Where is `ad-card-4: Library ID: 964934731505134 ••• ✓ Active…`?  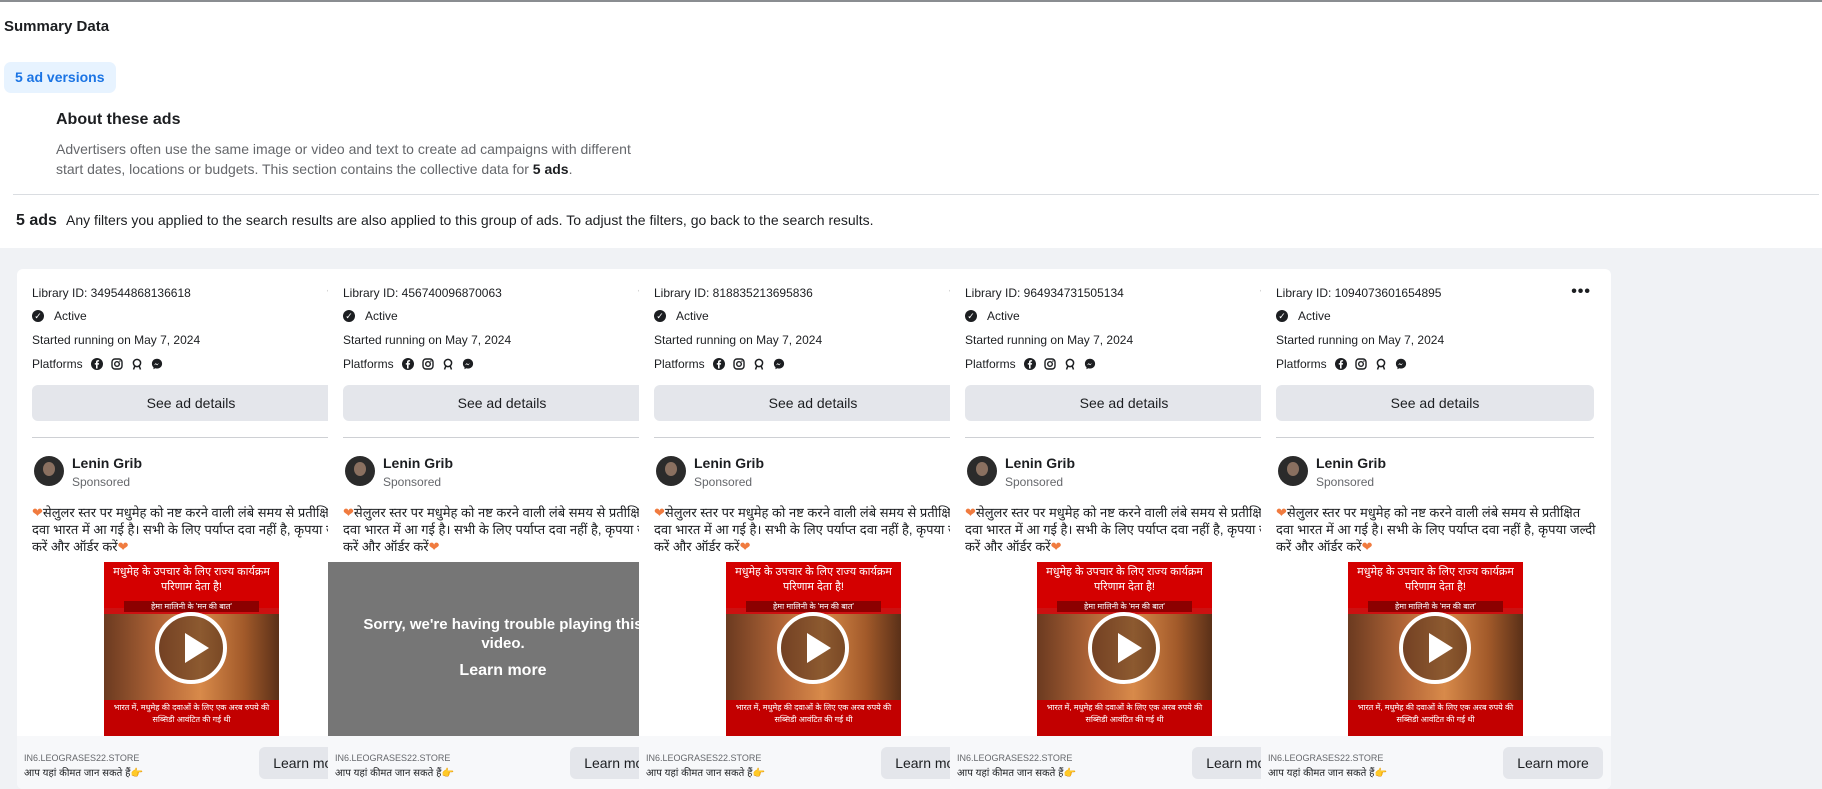 ad-card-4: Library ID: 964934731505134 ••• ✓ Active… is located at coordinates (1125, 529).